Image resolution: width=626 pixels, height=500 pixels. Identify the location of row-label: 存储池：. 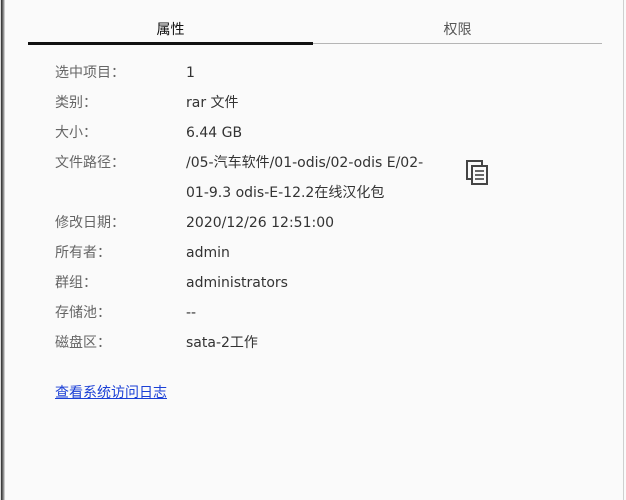
(83, 313).